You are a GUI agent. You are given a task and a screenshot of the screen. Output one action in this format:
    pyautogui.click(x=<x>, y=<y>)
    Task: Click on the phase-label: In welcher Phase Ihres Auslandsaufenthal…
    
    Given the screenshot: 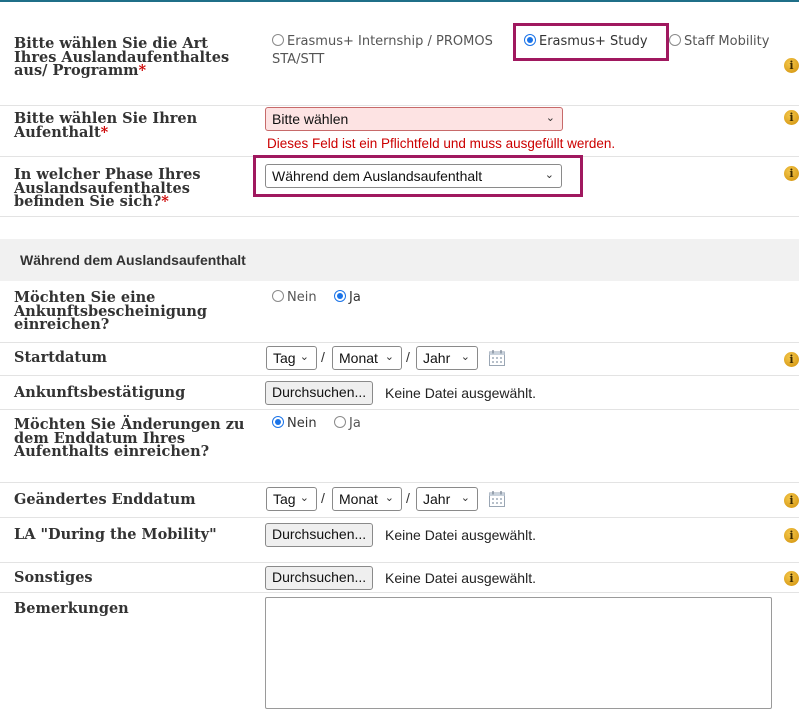 What is the action you would take?
    pyautogui.click(x=107, y=188)
    